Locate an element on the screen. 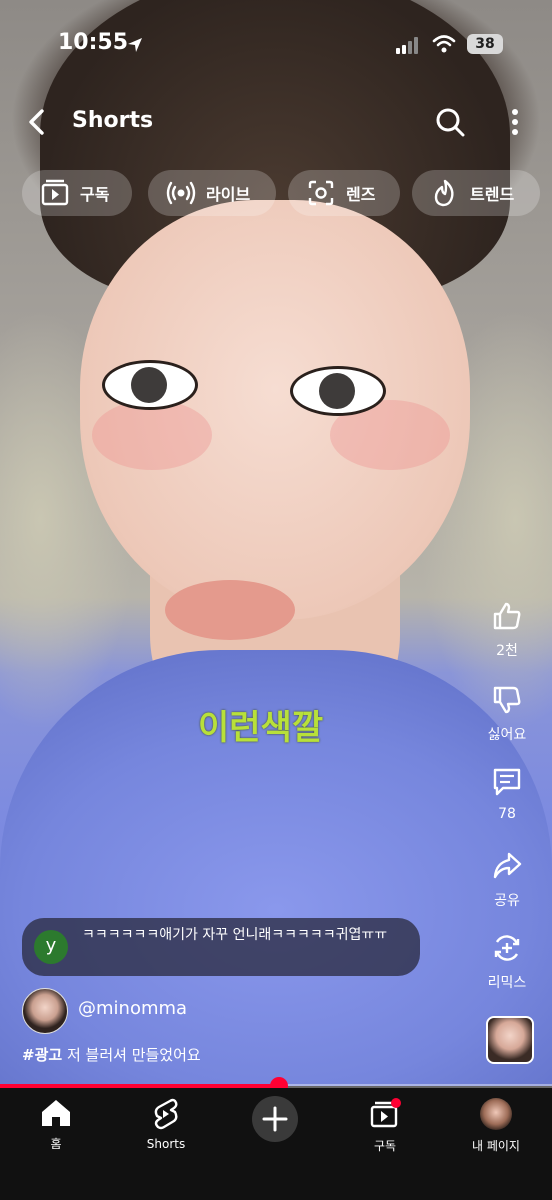 The height and width of the screenshot is (1200, 552). share-button: 공유 is located at coordinates (507, 880).